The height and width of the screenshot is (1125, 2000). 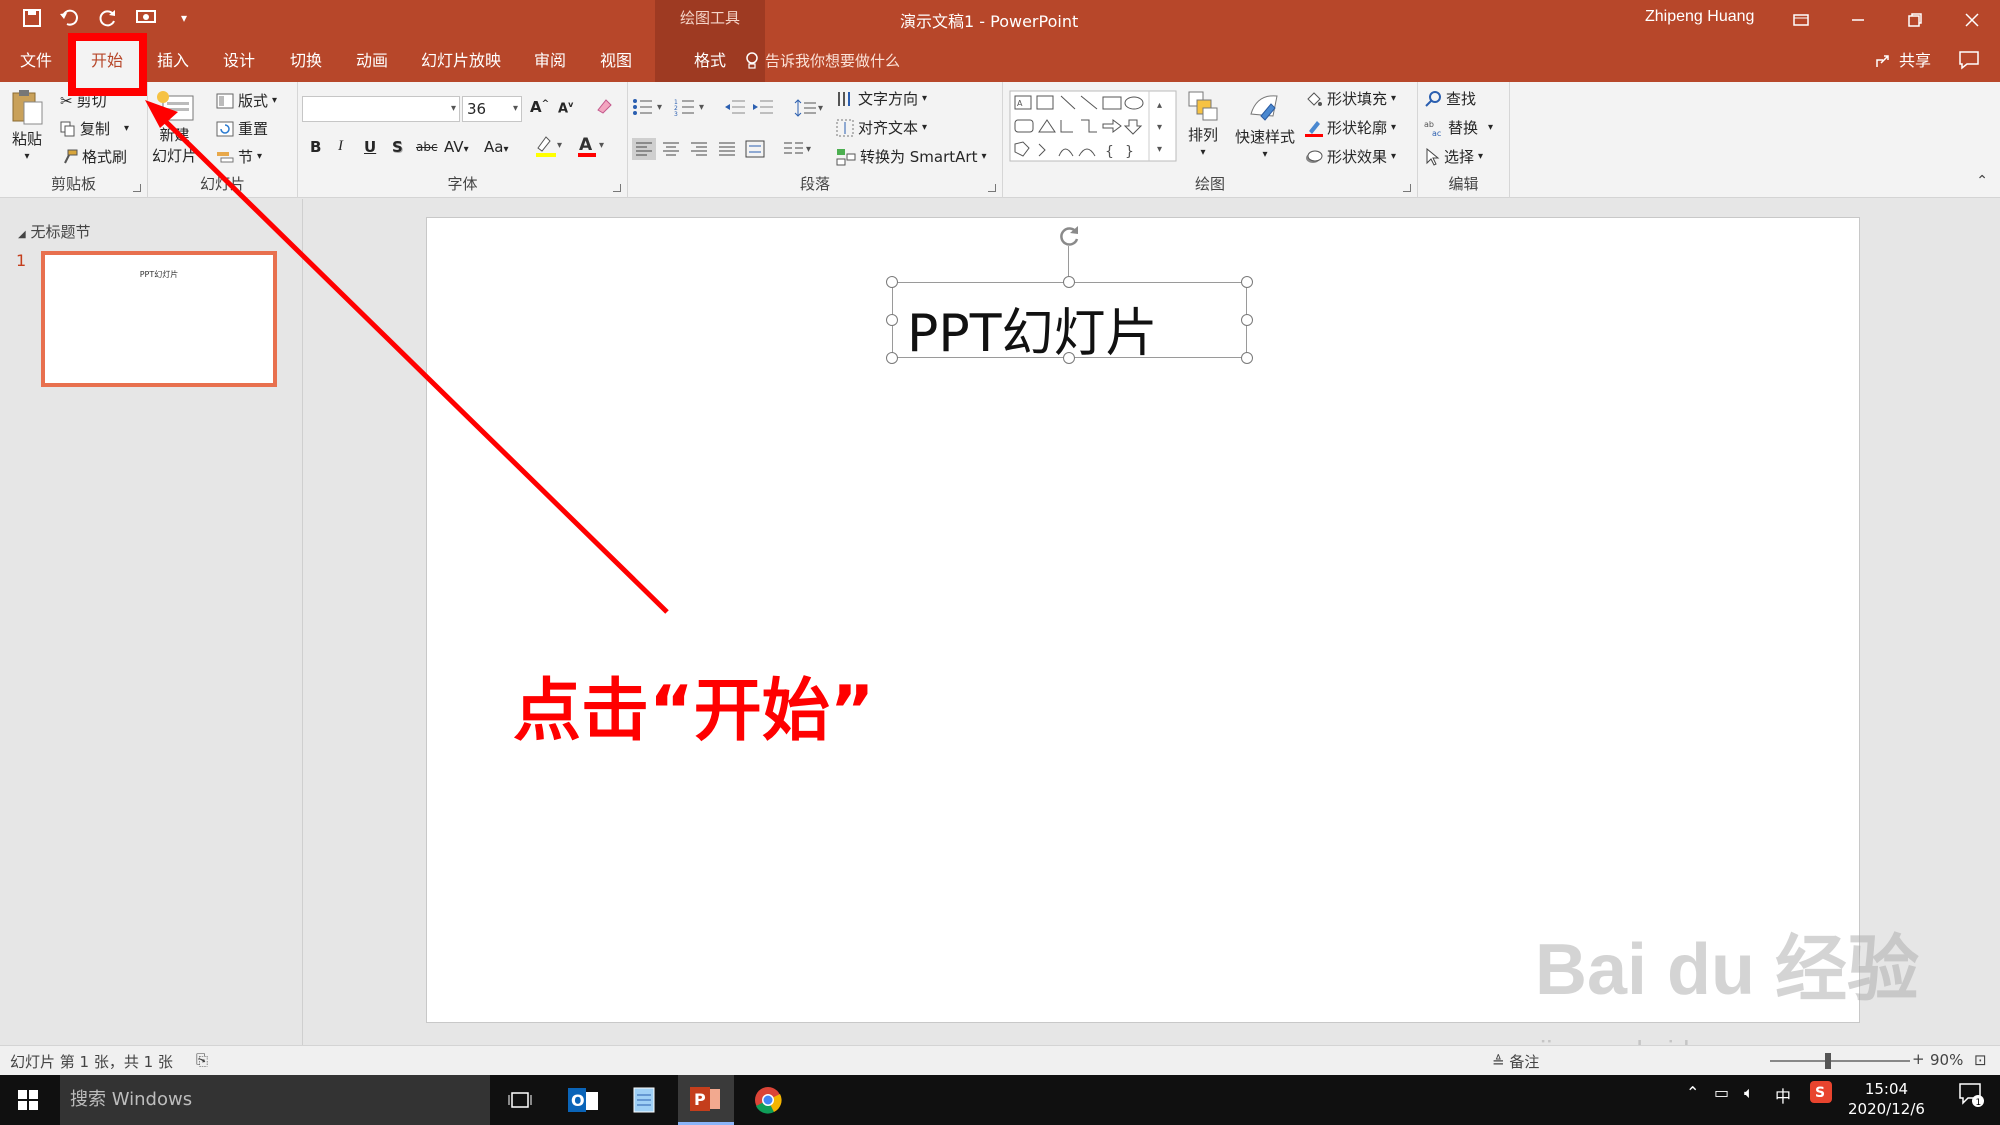 I want to click on section-header: ◢ 无标题节, so click(x=54, y=231).